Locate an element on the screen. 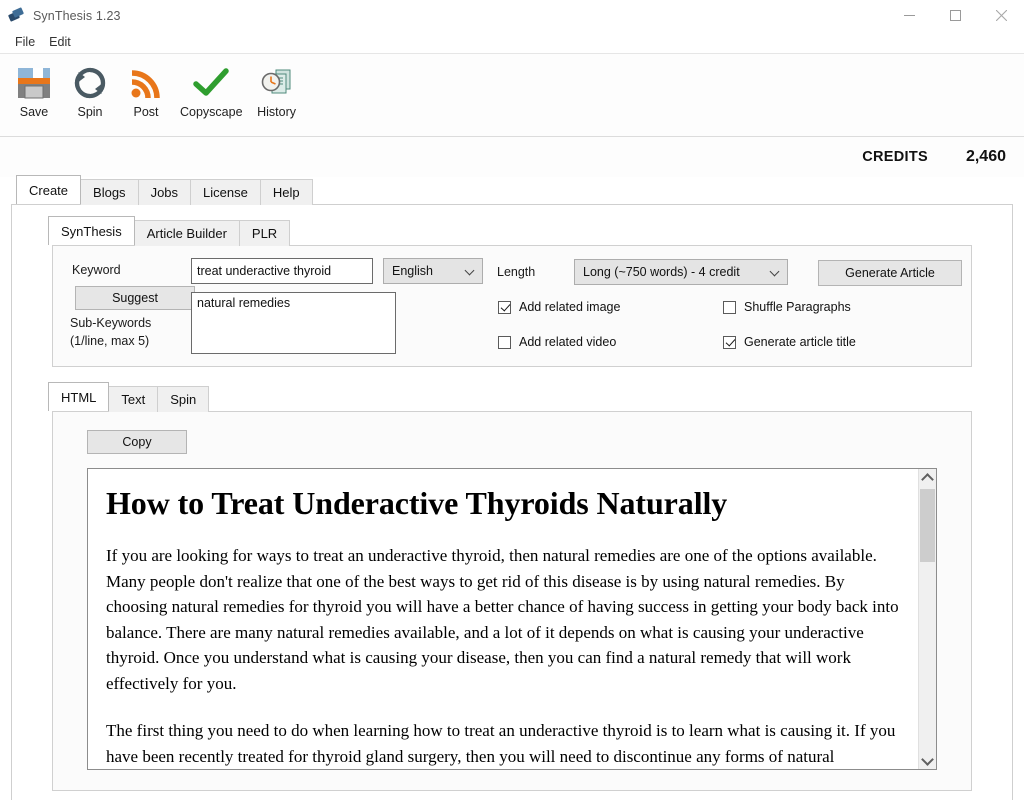  checkbox-label-shuffle-paragraphs: Shuffle Paragraphs is located at coordinates (797, 307).